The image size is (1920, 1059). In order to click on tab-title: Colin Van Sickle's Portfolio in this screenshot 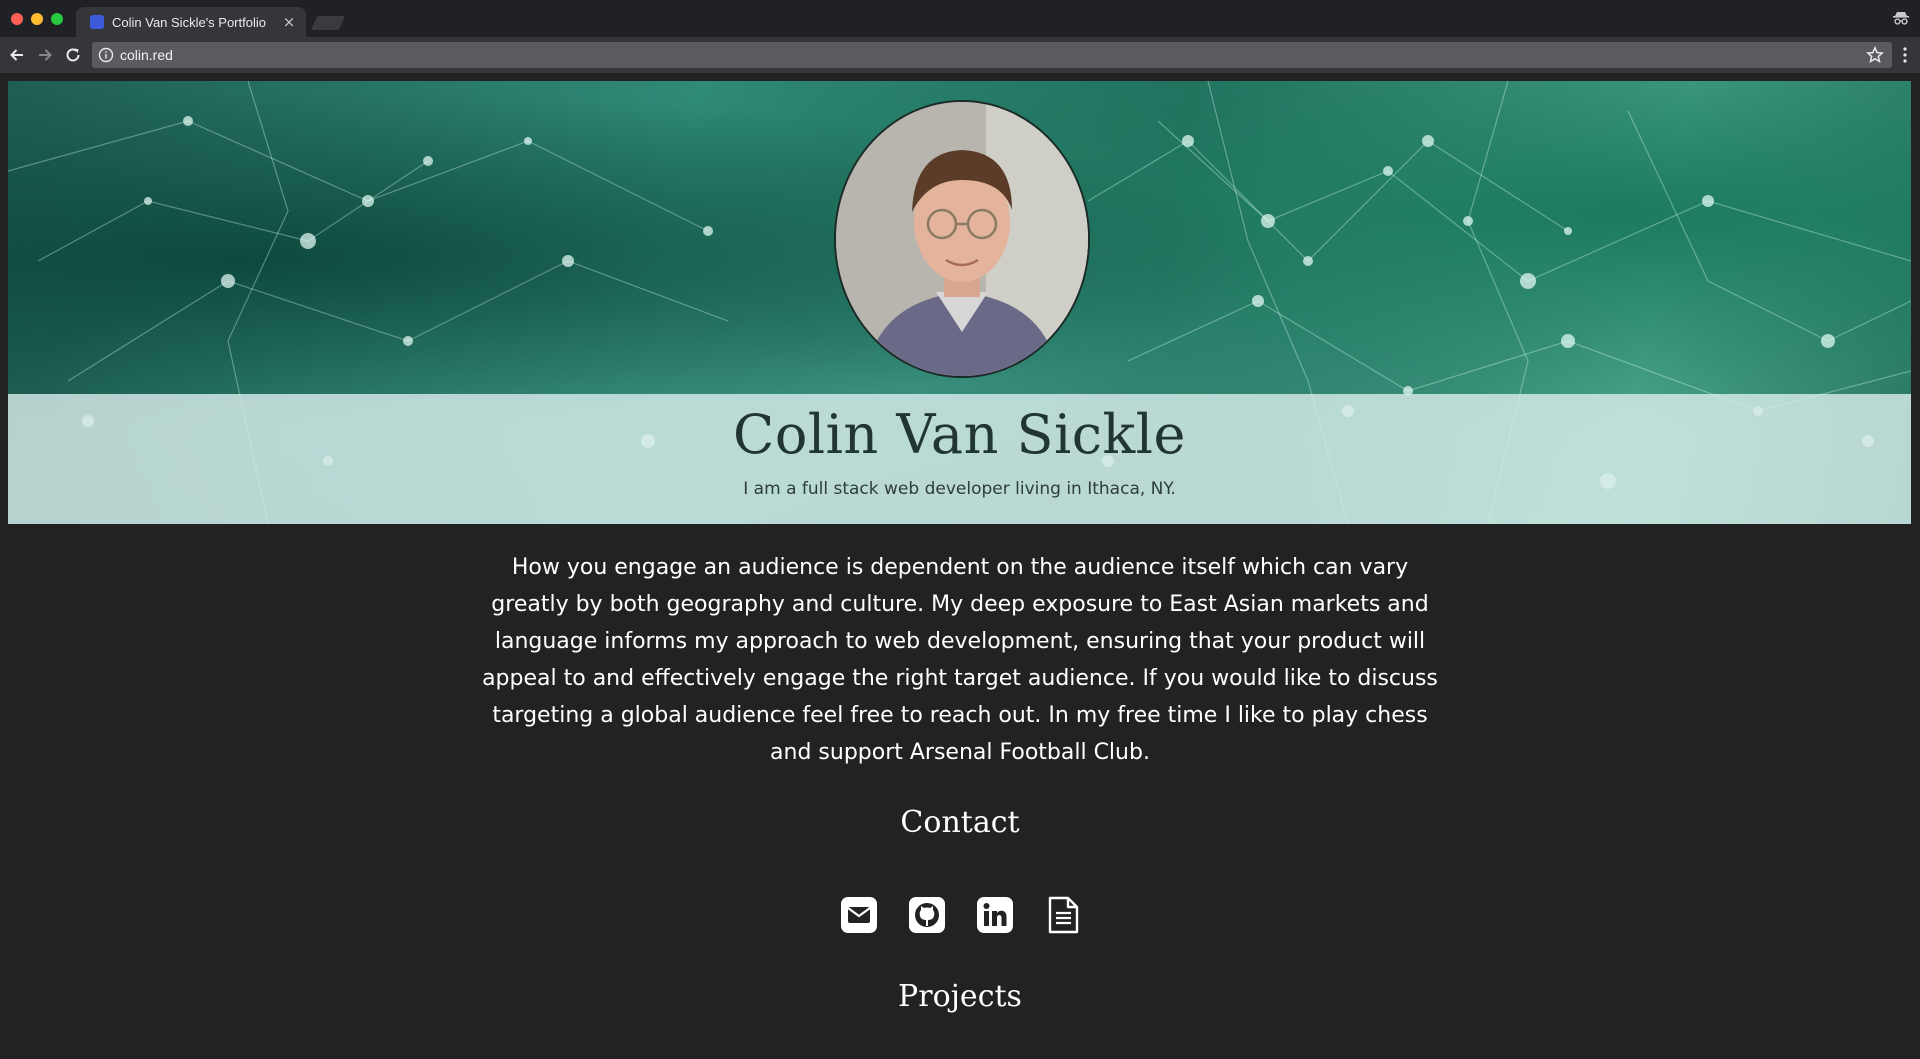, I will do `click(189, 22)`.